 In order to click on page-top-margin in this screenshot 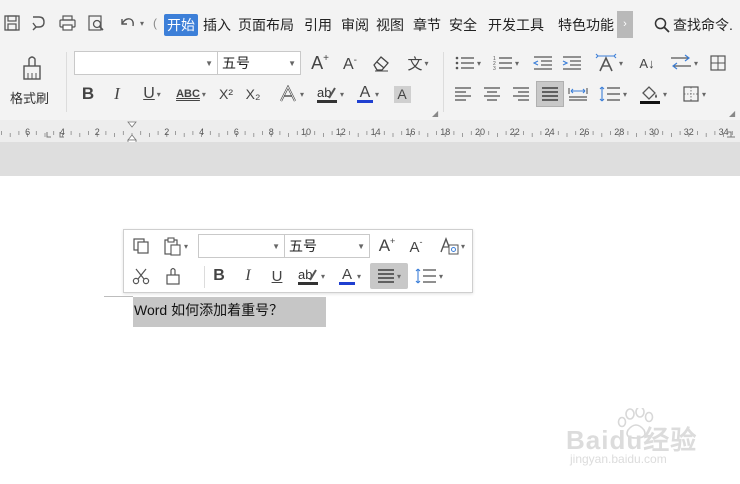, I will do `click(370, 159)`.